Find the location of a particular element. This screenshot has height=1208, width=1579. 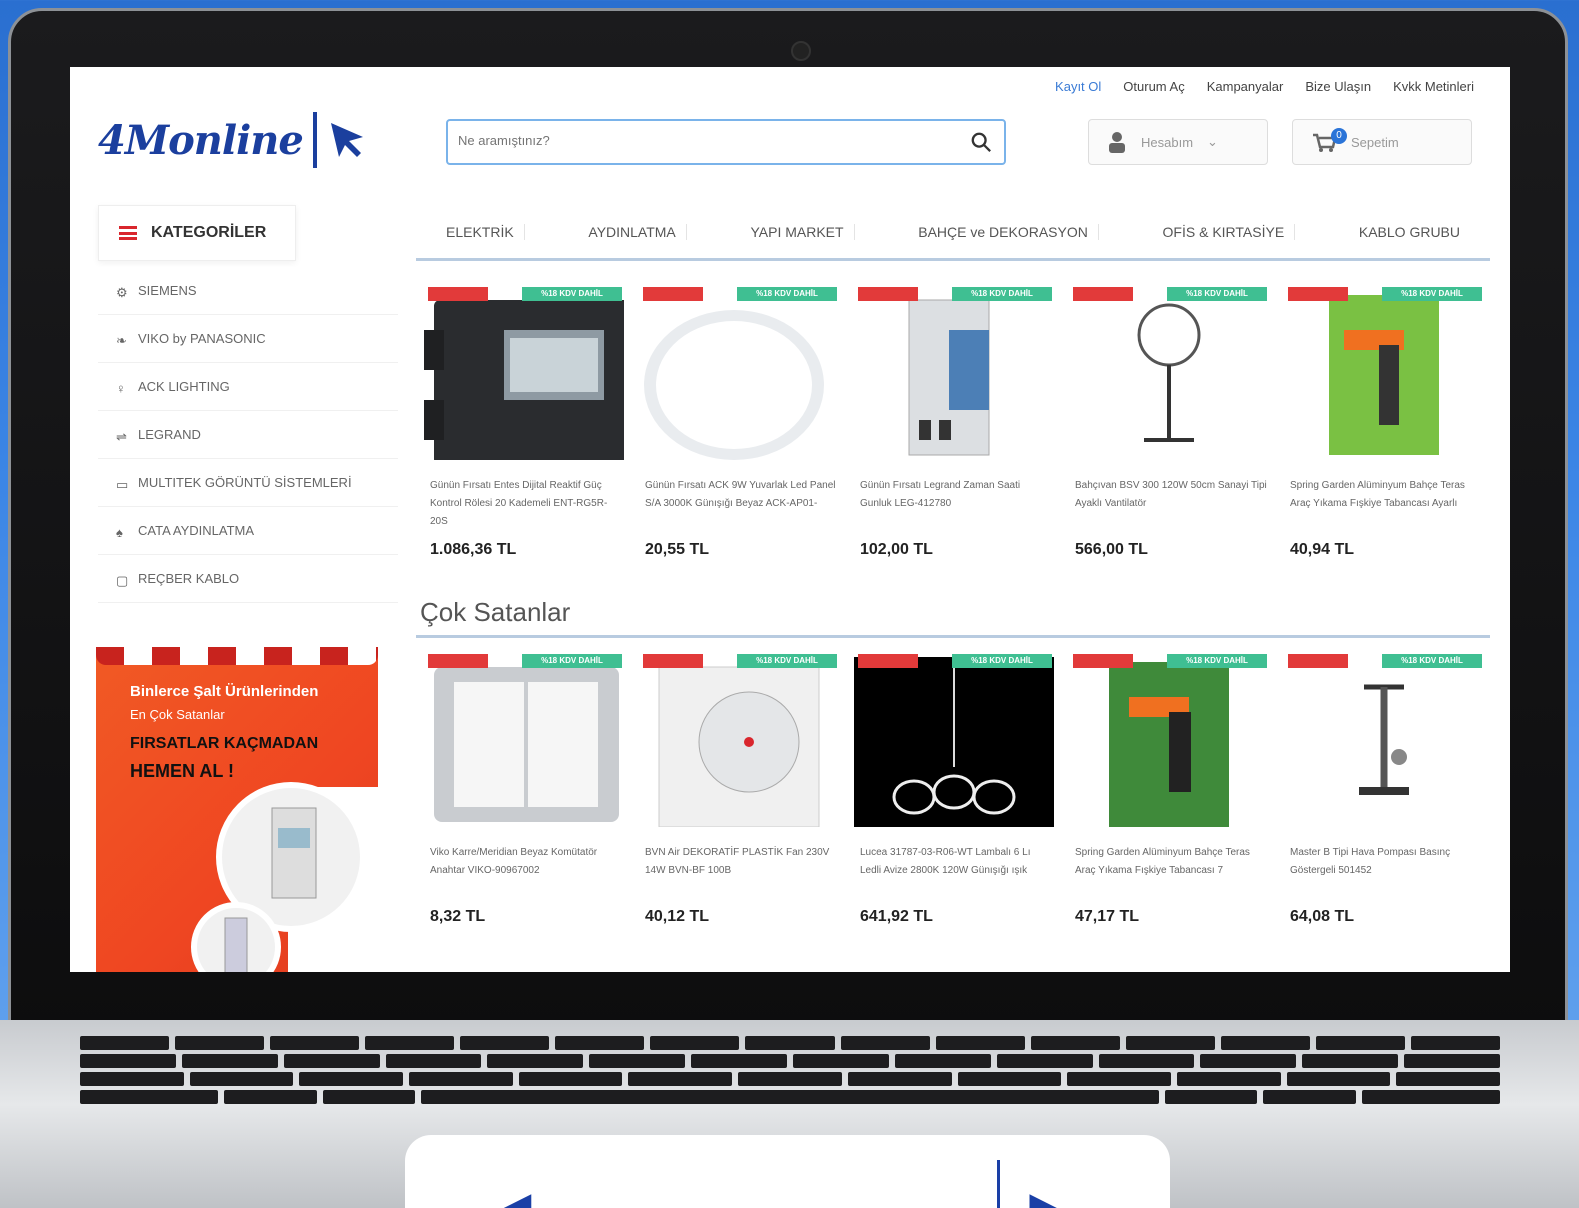

brand-label: REÇBER KABLO is located at coordinates (189, 578).